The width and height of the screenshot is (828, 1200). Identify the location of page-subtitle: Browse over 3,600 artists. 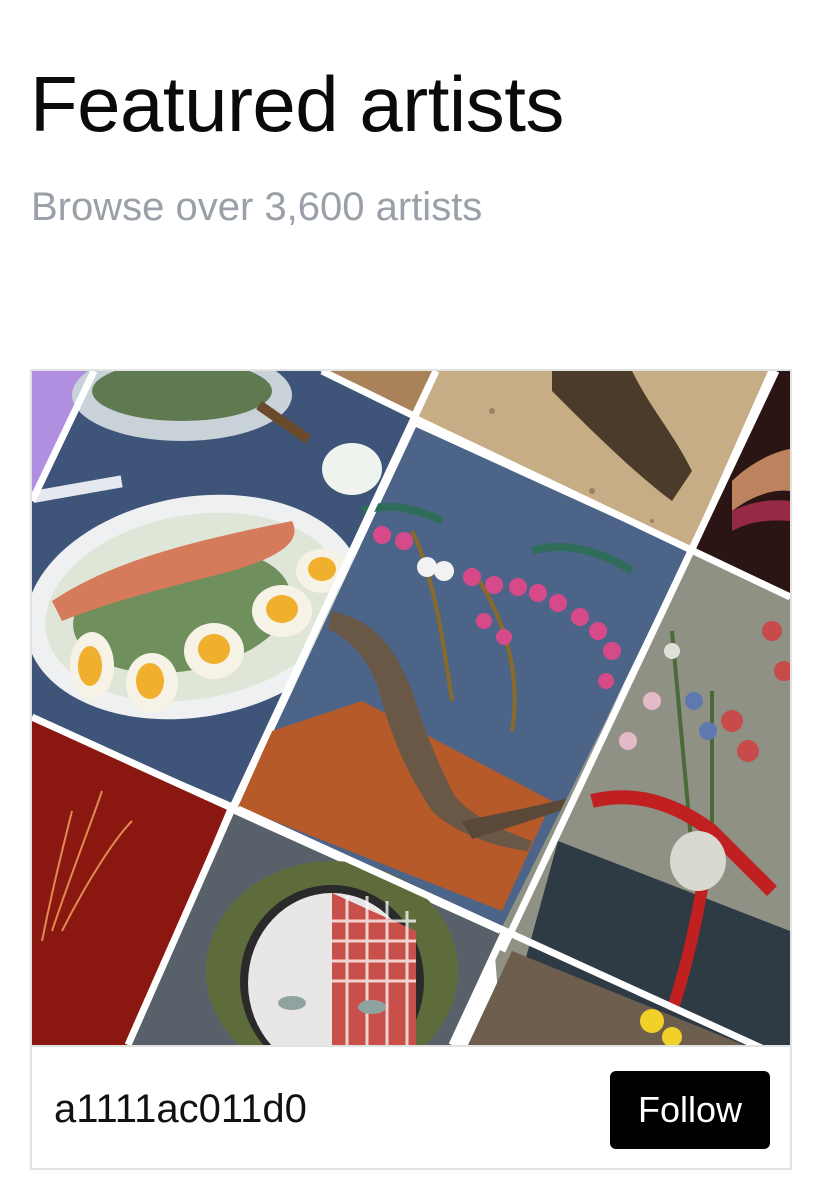
(257, 207).